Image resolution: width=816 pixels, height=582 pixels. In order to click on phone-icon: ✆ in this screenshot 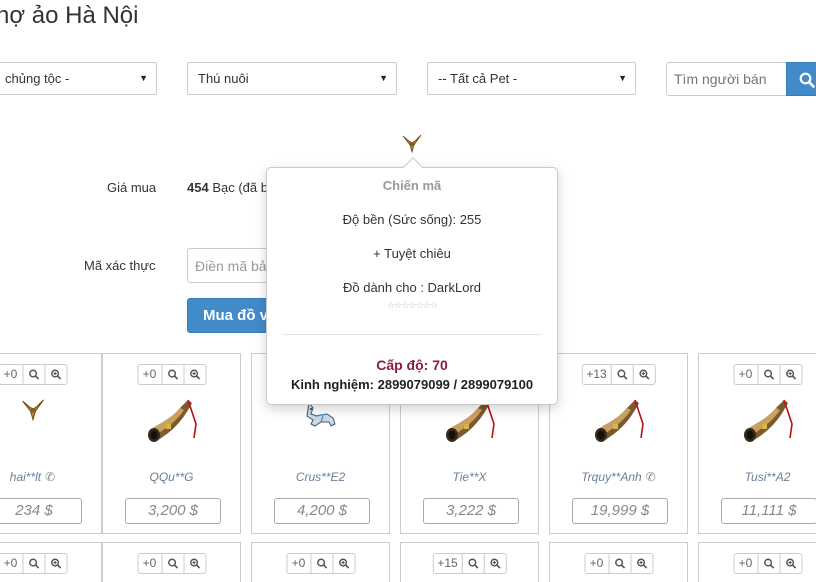, I will do `click(50, 477)`.